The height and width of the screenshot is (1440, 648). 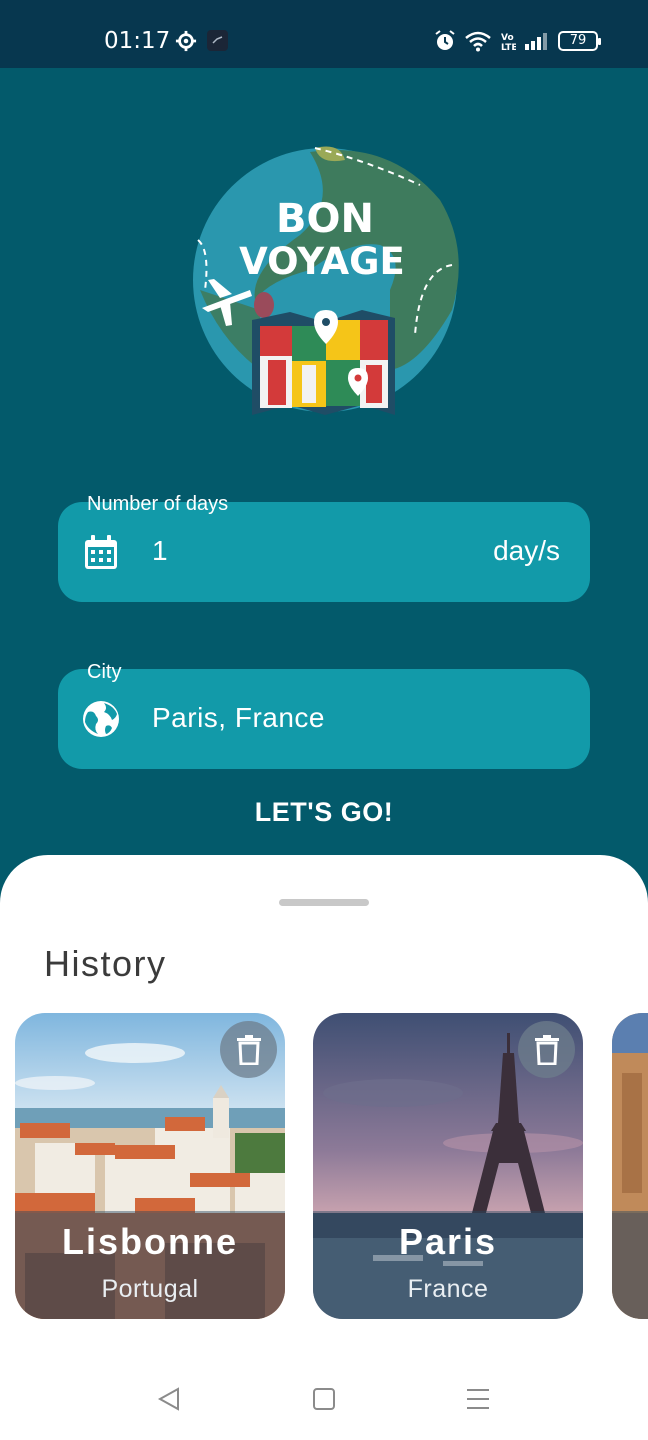 I want to click on alarm-icon, so click(x=445, y=40).